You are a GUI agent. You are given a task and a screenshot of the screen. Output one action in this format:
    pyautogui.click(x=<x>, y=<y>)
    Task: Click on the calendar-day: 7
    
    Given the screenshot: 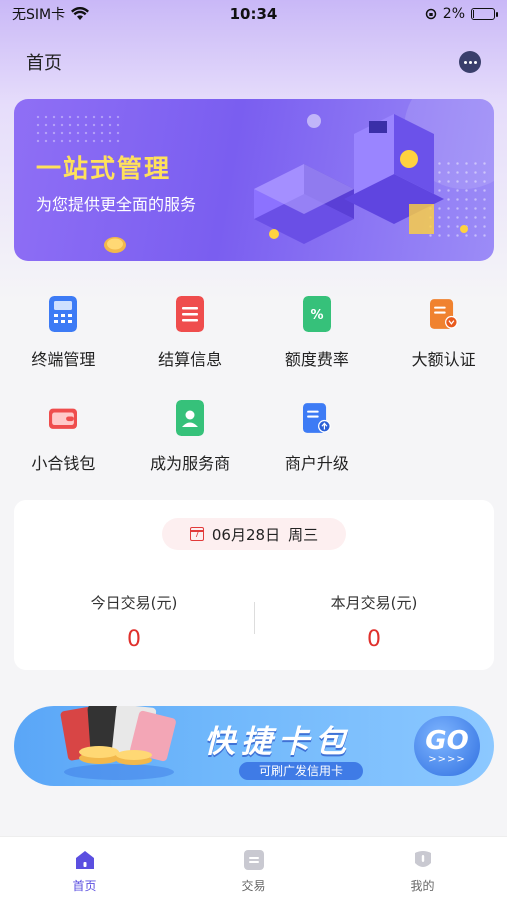 What is the action you would take?
    pyautogui.click(x=197, y=534)
    